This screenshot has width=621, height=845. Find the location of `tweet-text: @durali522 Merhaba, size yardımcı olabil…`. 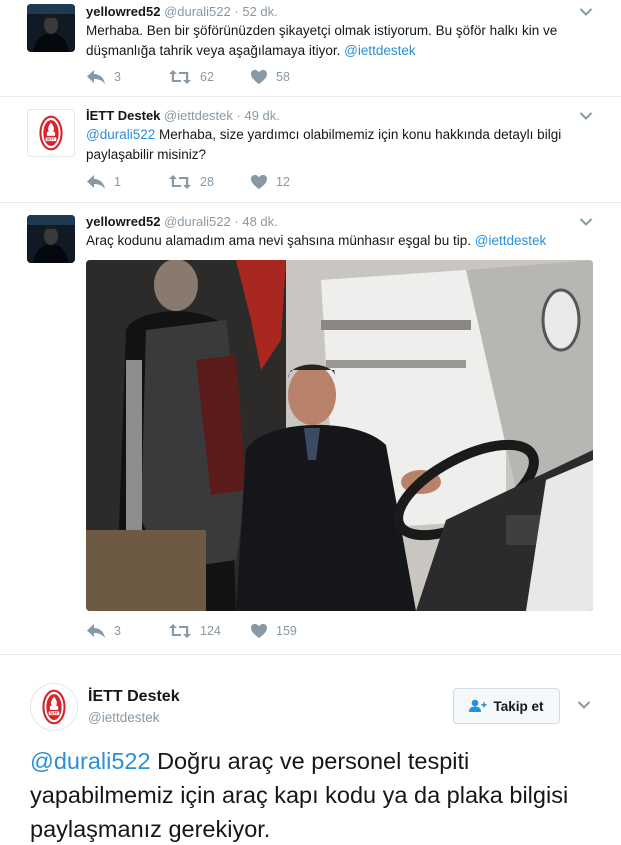

tweet-text: @durali522 Merhaba, size yardımcı olabil… is located at coordinates (341, 145).